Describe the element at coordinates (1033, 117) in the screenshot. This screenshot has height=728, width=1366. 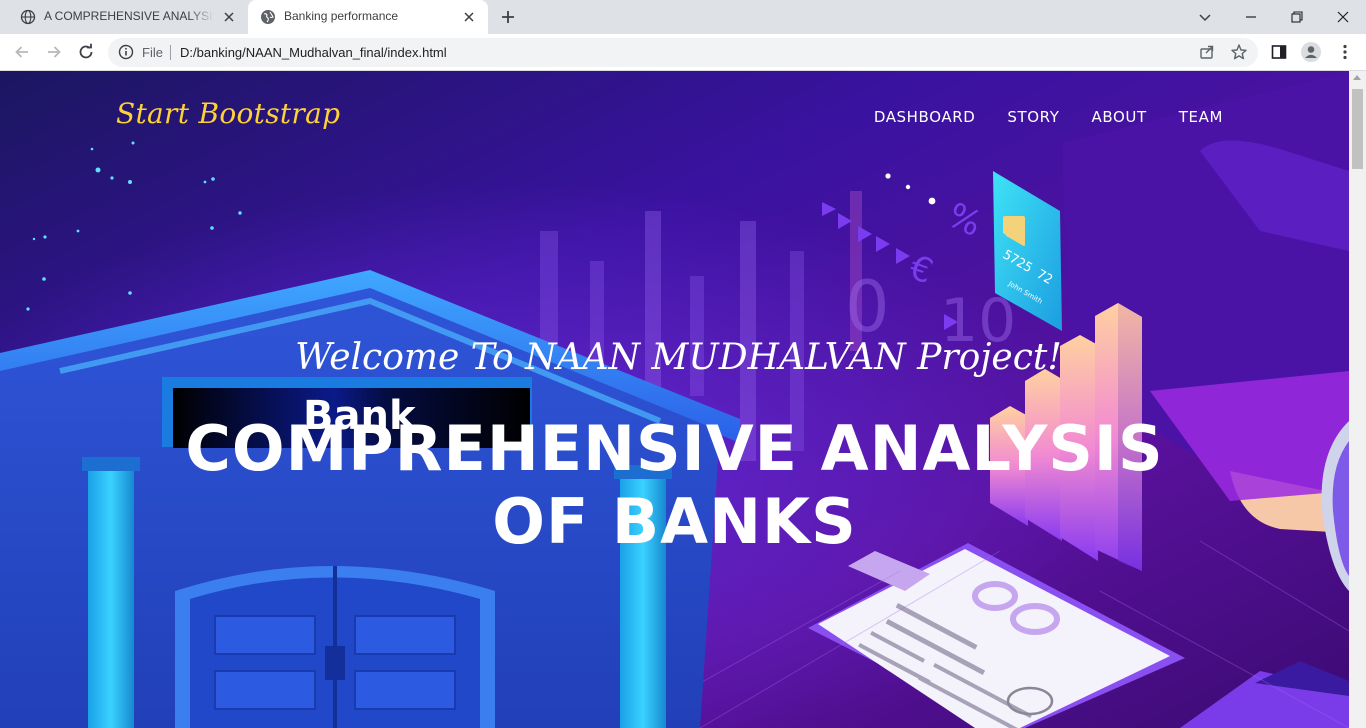
I see `nav-link-story: STORY` at that location.